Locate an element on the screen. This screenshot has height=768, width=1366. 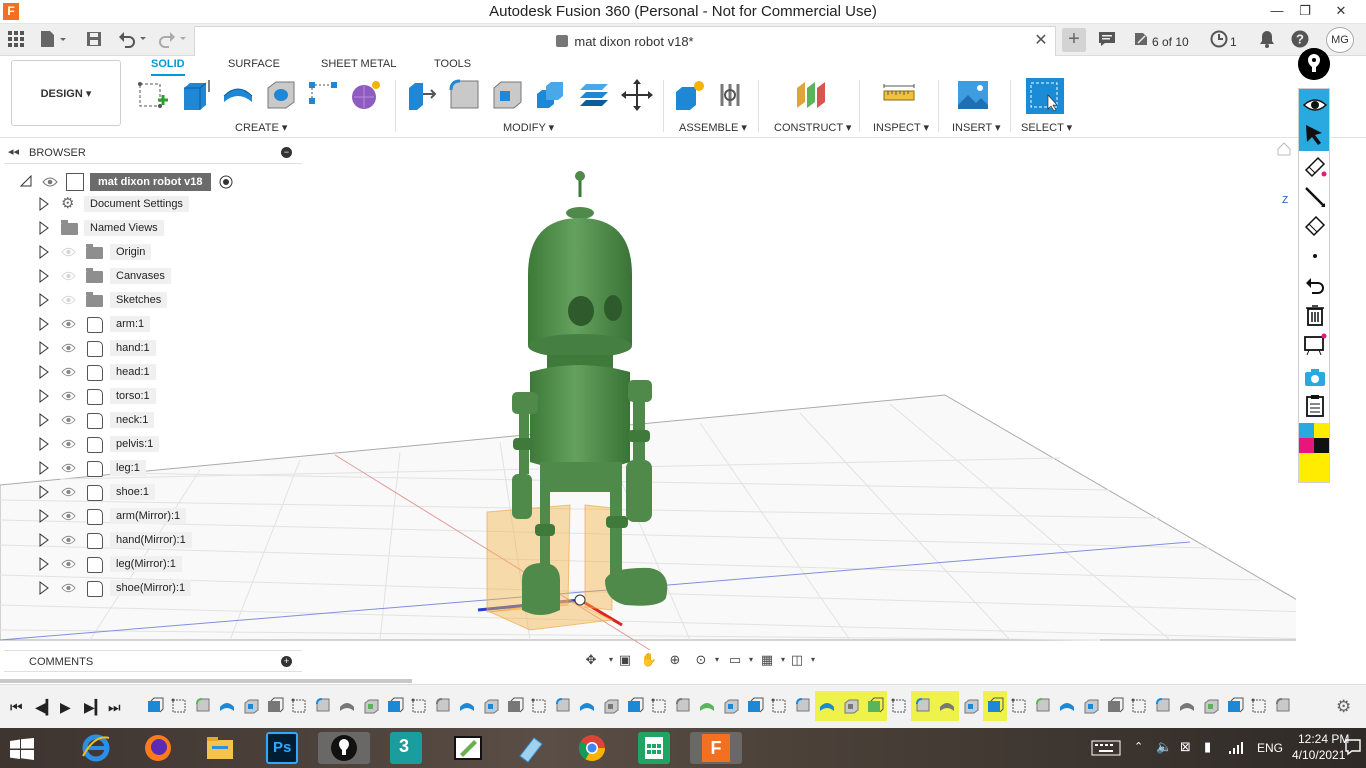
keyboard-icon is located at coordinates (1106, 748).